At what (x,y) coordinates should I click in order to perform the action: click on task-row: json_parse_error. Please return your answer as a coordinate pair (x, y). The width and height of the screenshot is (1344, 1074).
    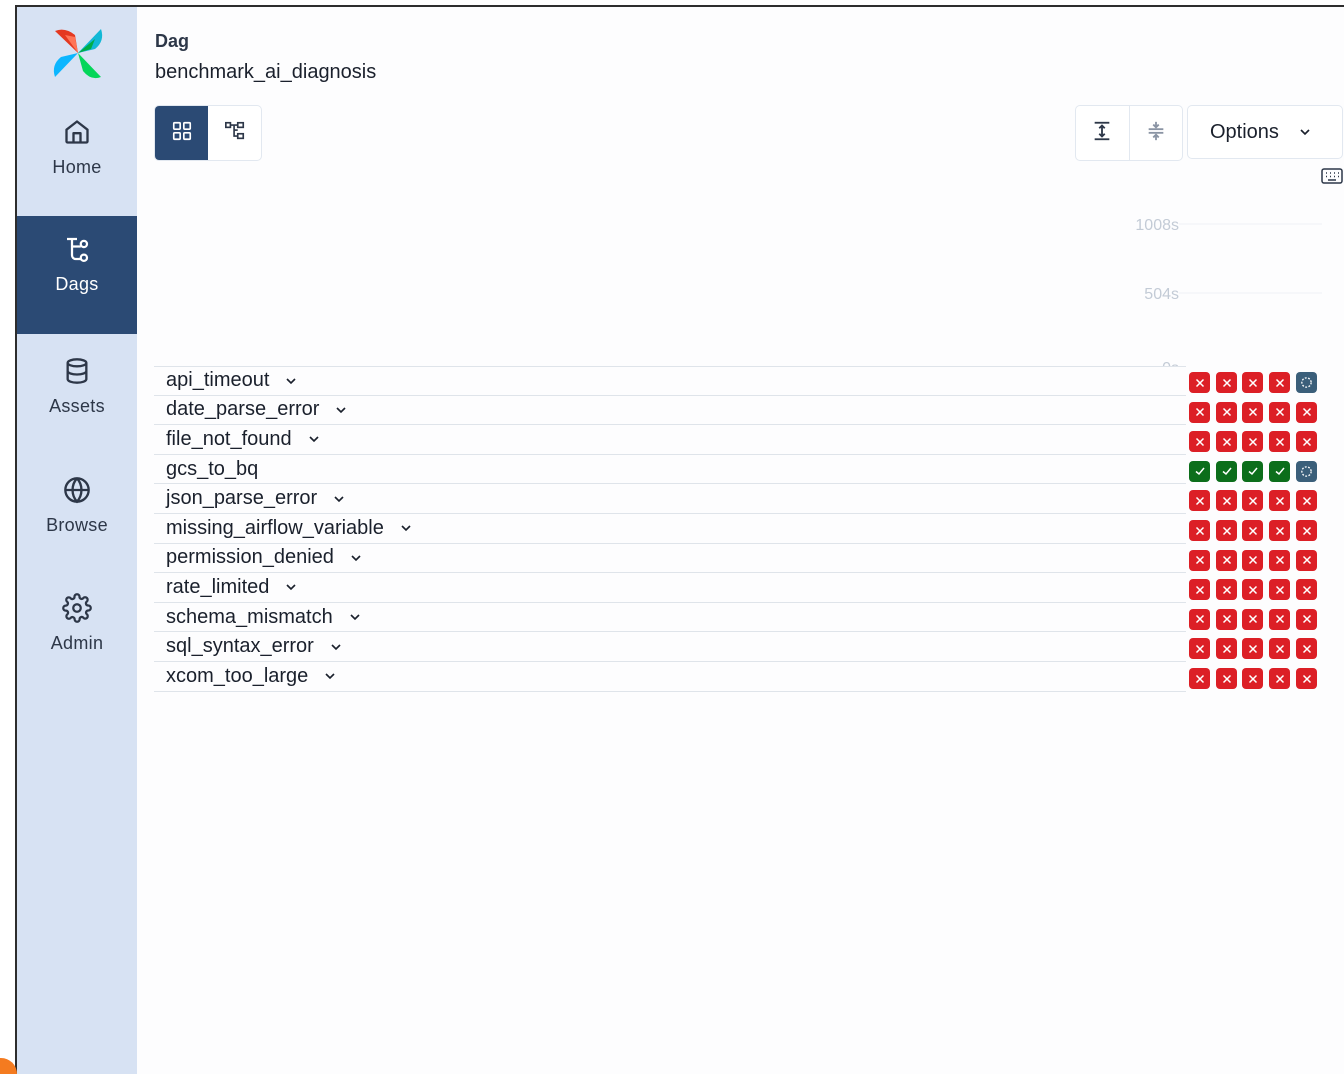
    Looking at the image, I should click on (670, 499).